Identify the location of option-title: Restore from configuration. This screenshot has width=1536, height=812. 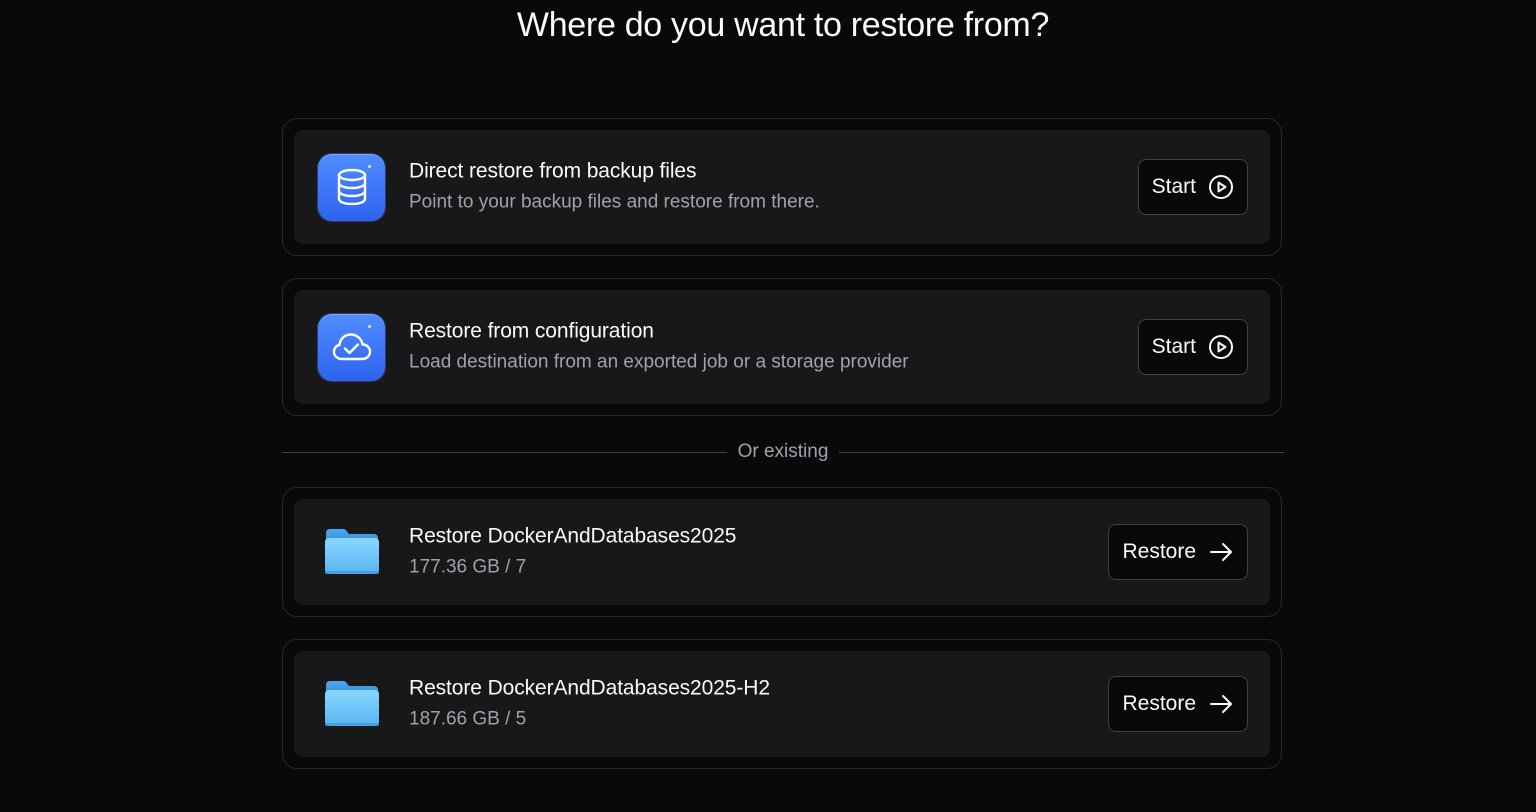
(531, 331).